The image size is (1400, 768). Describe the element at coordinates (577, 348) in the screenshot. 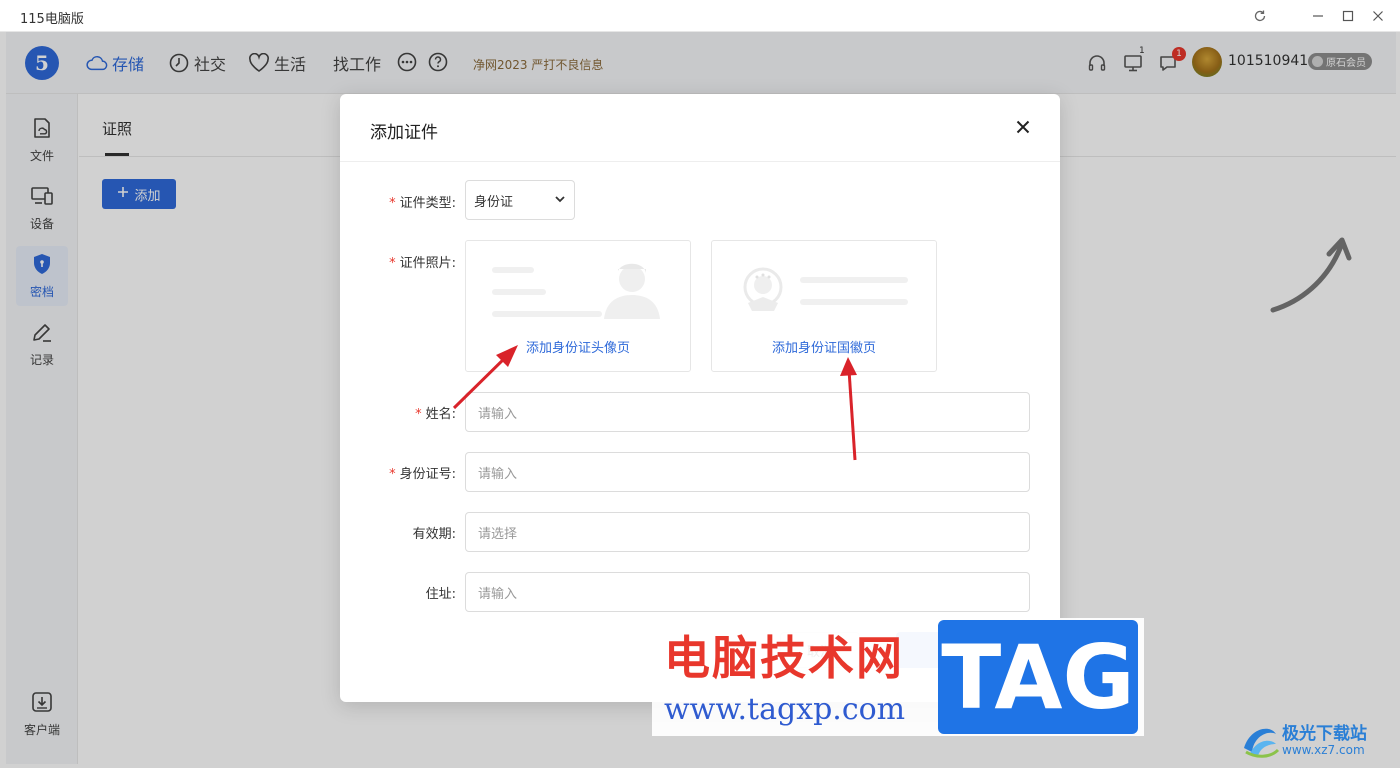

I see `id-front-label: 添加身份证头像页` at that location.